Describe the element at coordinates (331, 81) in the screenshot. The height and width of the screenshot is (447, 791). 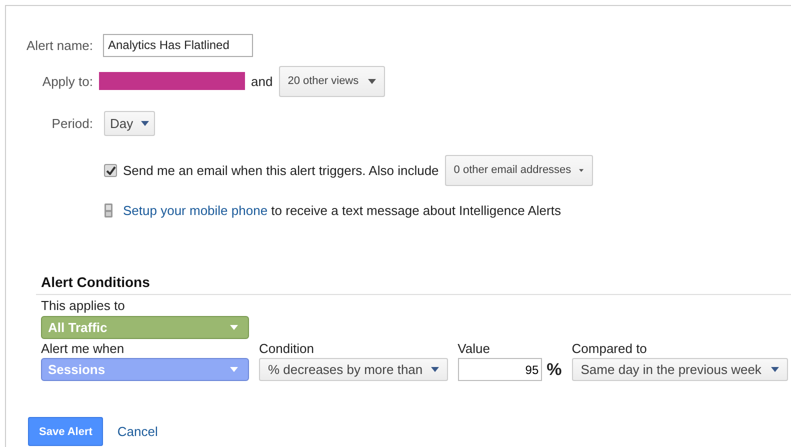
I see `views-dropdown: 20 other views` at that location.